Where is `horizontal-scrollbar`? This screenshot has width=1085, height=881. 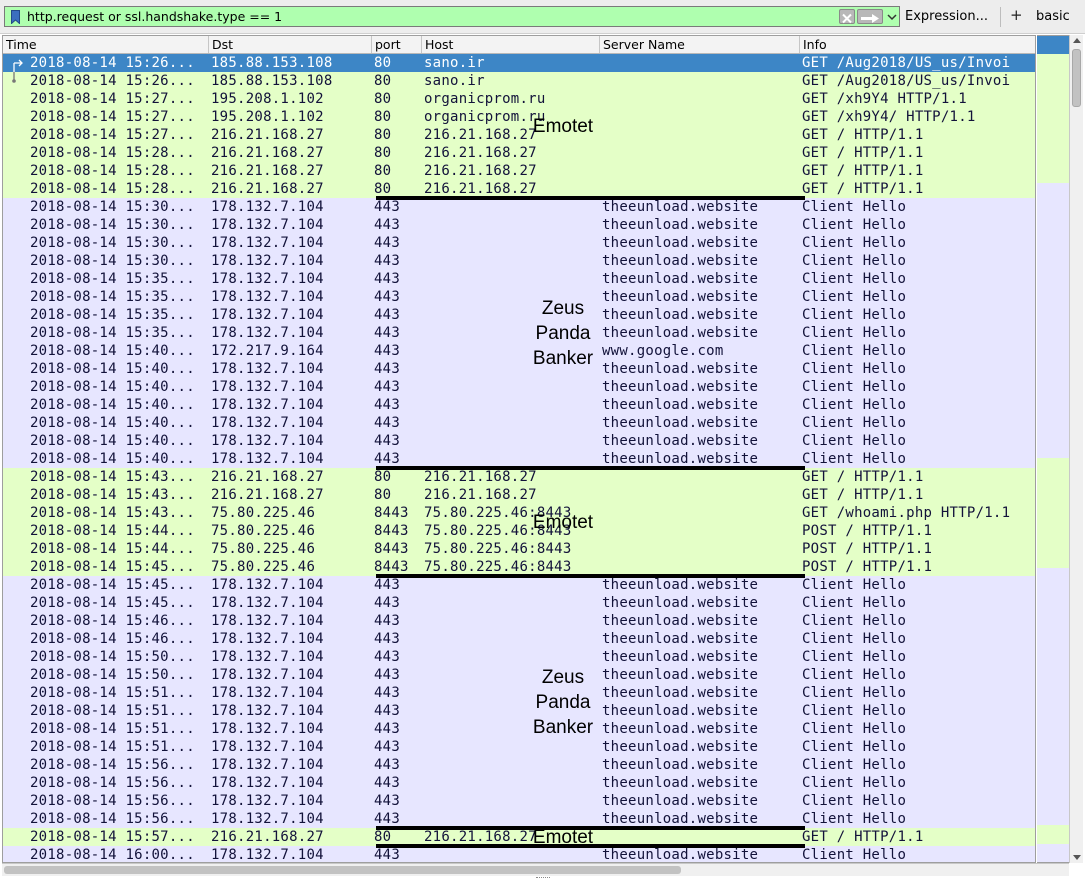 horizontal-scrollbar is located at coordinates (535, 869).